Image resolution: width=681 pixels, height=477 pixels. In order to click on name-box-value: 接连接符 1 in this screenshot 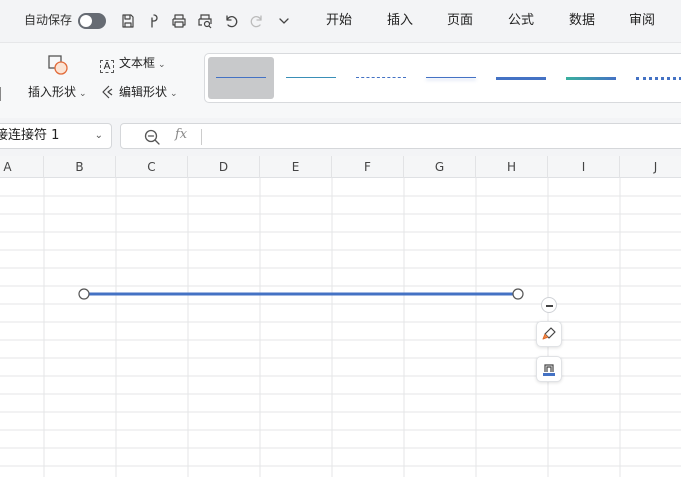, I will do `click(30, 135)`.